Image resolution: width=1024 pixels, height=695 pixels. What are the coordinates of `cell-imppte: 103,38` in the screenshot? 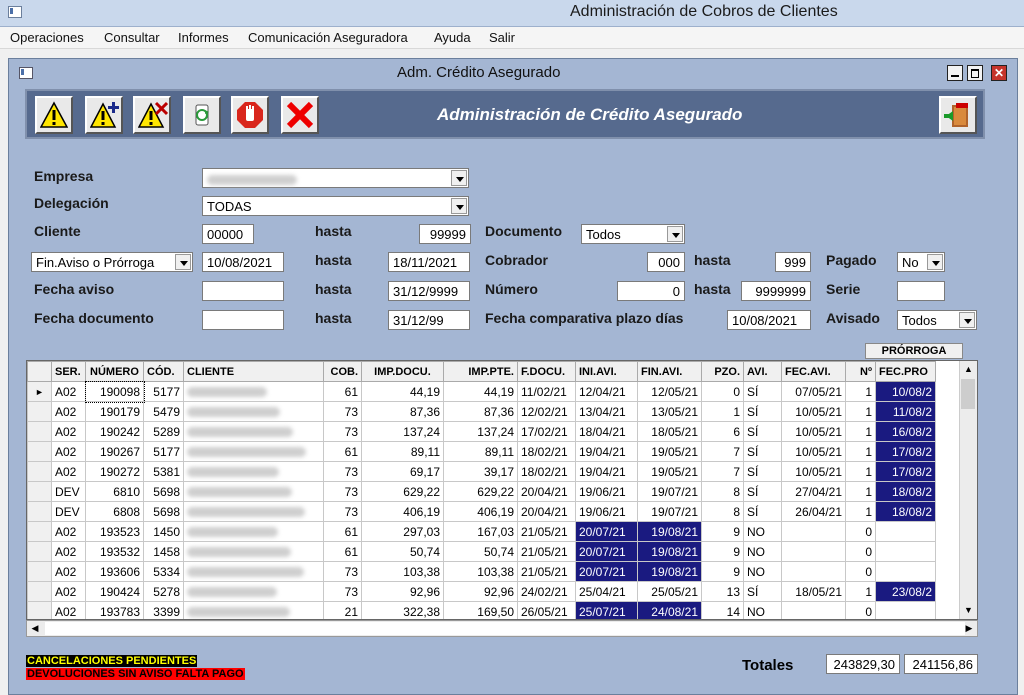 It's located at (480, 571).